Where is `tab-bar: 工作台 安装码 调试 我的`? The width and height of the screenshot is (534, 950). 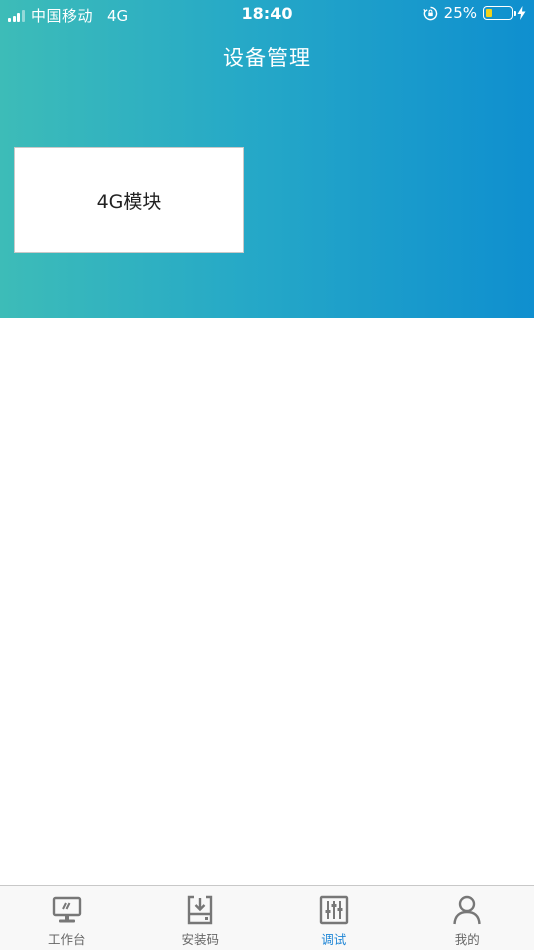
tab-bar: 工作台 安装码 调试 我的 is located at coordinates (267, 917).